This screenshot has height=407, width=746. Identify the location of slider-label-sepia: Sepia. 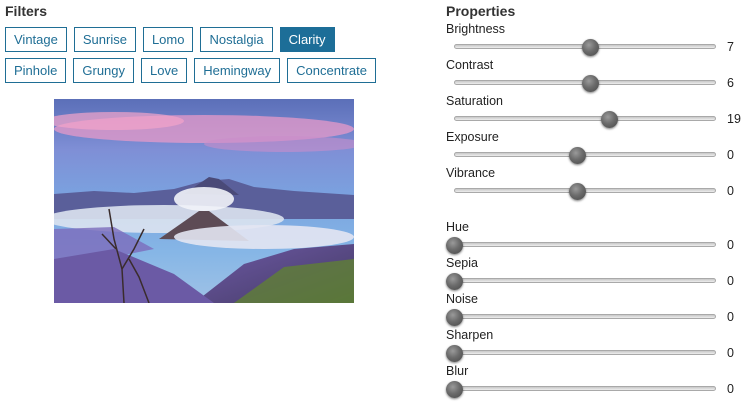
(462, 263).